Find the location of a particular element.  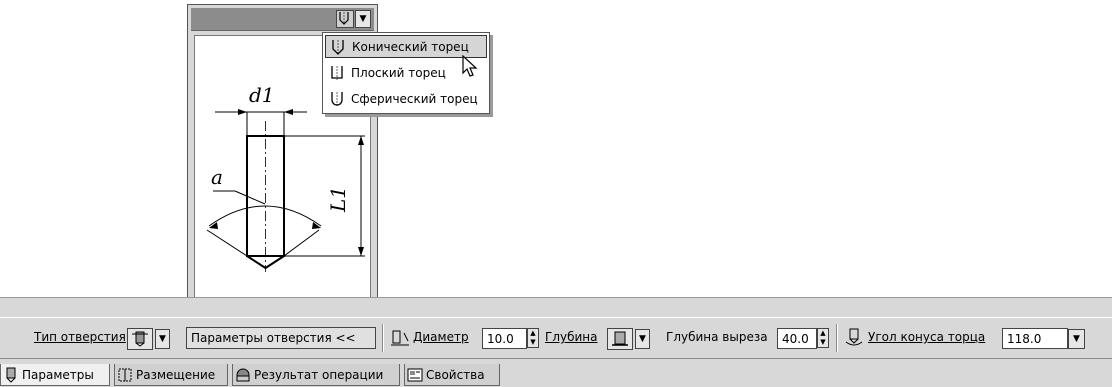

spherical-end-icon is located at coordinates (337, 98).